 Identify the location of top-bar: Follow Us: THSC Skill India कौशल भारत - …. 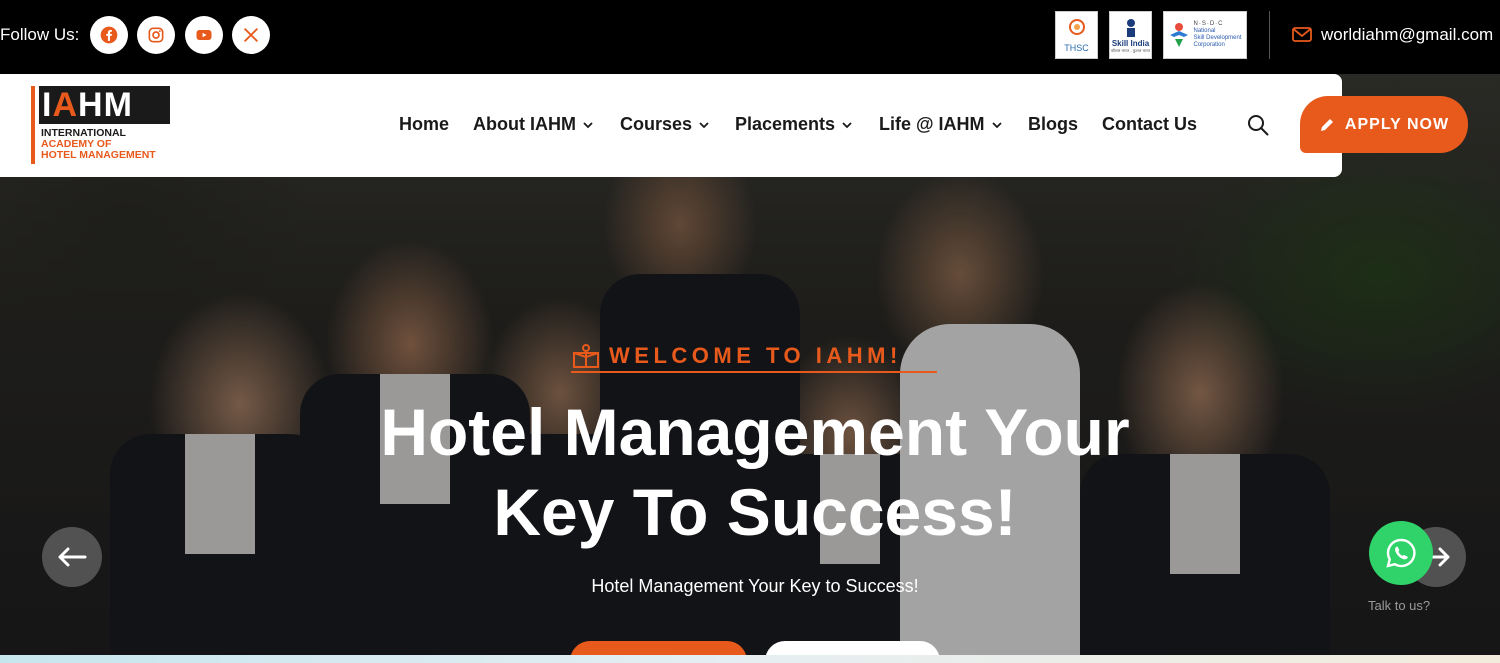
(750, 37).